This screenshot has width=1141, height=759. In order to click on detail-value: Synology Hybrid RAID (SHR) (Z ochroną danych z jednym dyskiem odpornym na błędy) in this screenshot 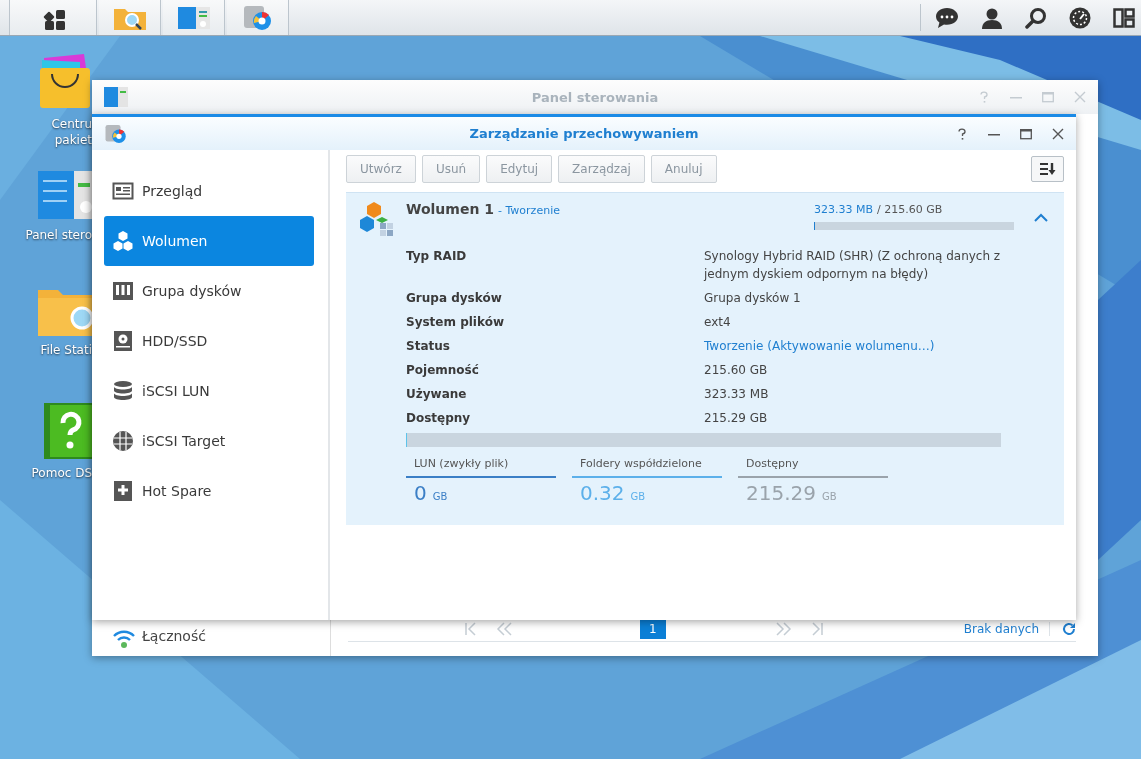, I will do `click(853, 265)`.